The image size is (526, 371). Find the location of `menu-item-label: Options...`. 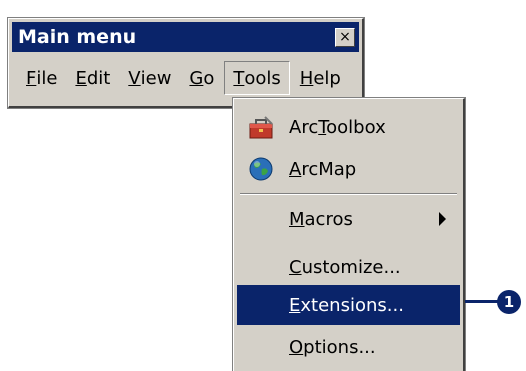

menu-item-label: Options... is located at coordinates (332, 347).